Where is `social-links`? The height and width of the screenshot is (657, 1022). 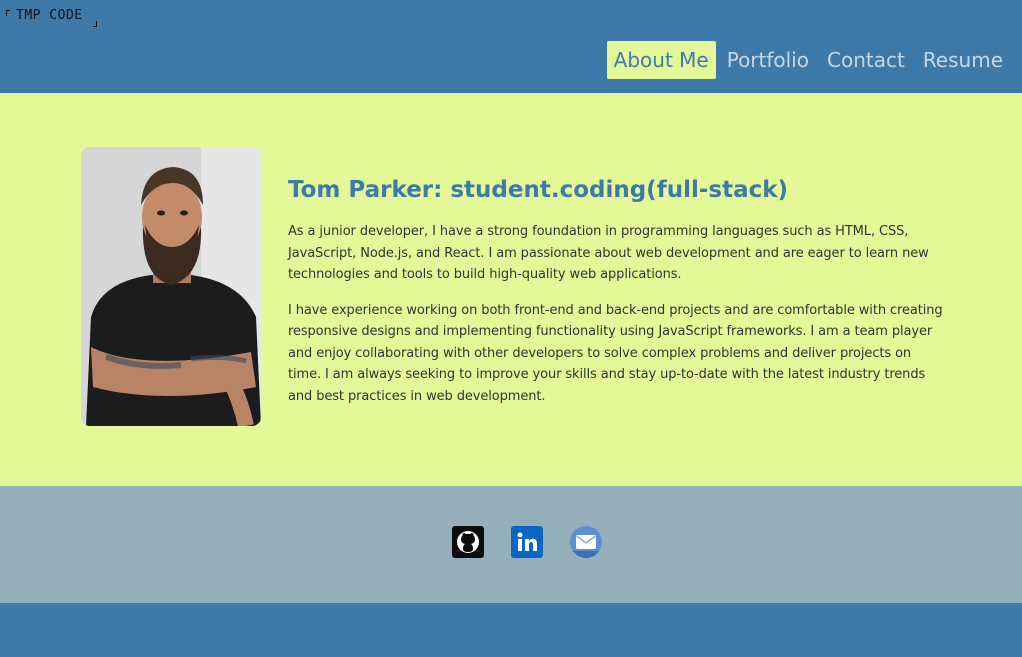
social-links is located at coordinates (527, 542).